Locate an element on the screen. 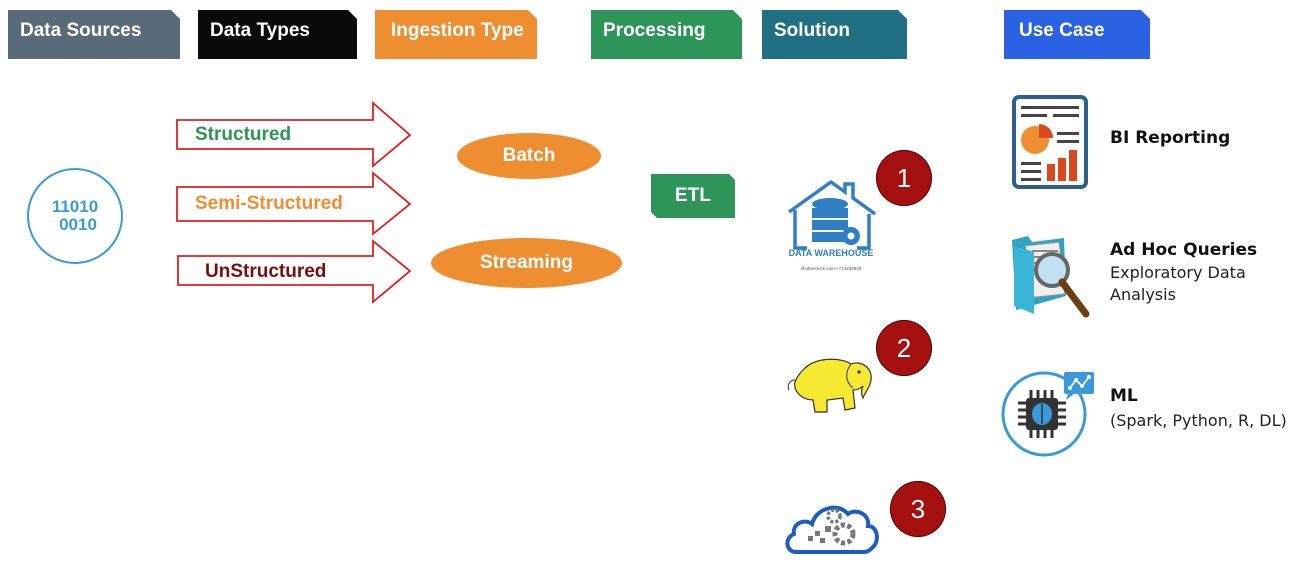  binary-line-2: 0010 is located at coordinates (78, 224).